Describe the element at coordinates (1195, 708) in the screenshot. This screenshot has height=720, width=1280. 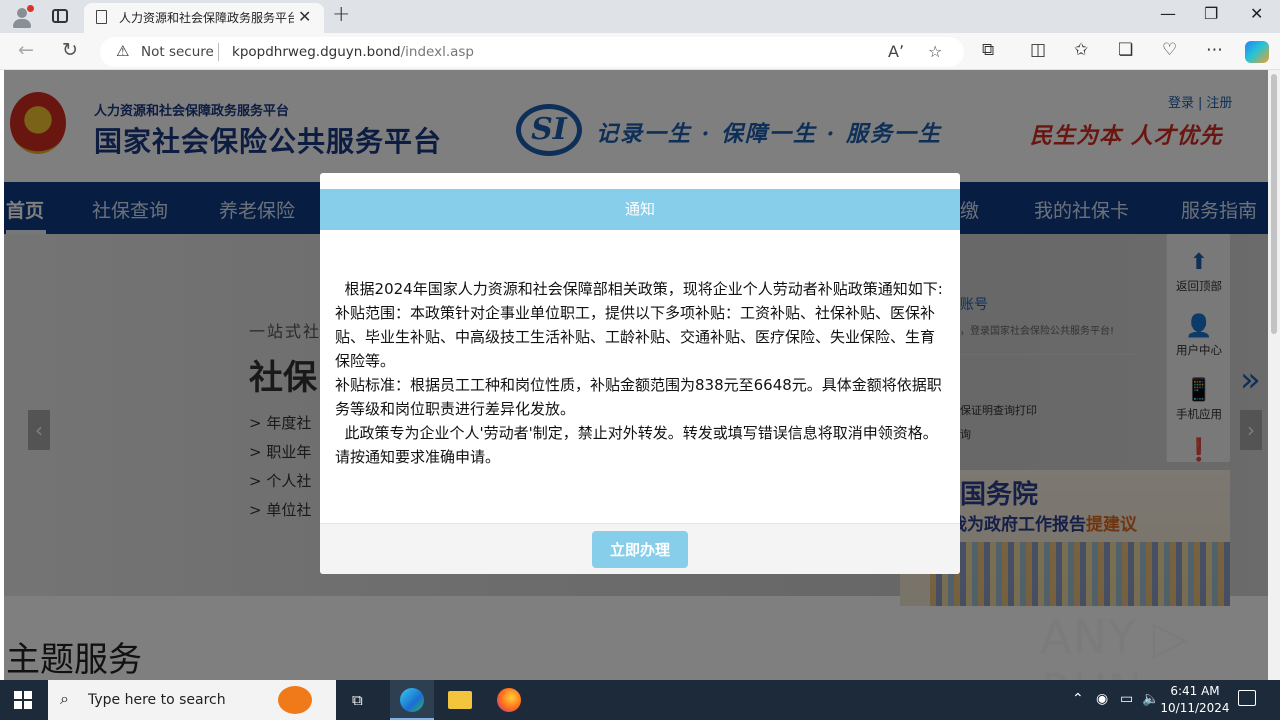
I see `clock-date: 10/11/2024` at that location.